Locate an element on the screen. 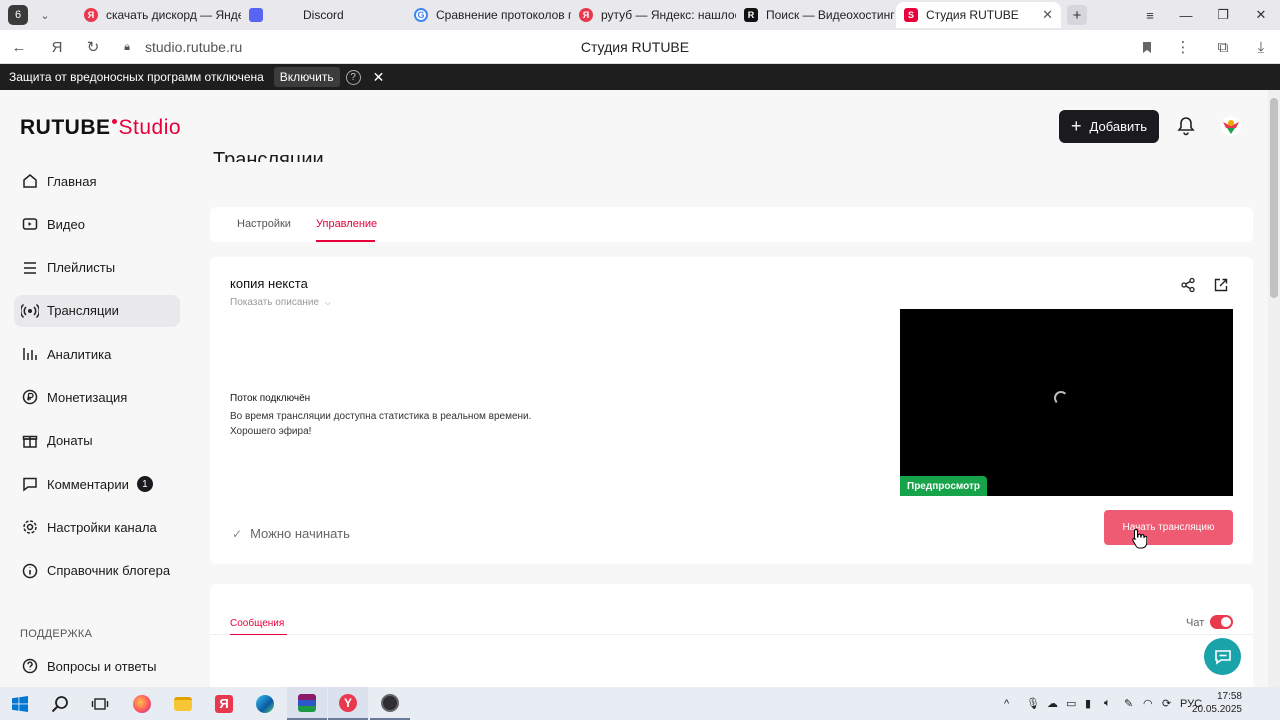 Image resolution: width=1280 pixels, height=720 pixels. sync-icon: ⟳ is located at coordinates (1166, 703).